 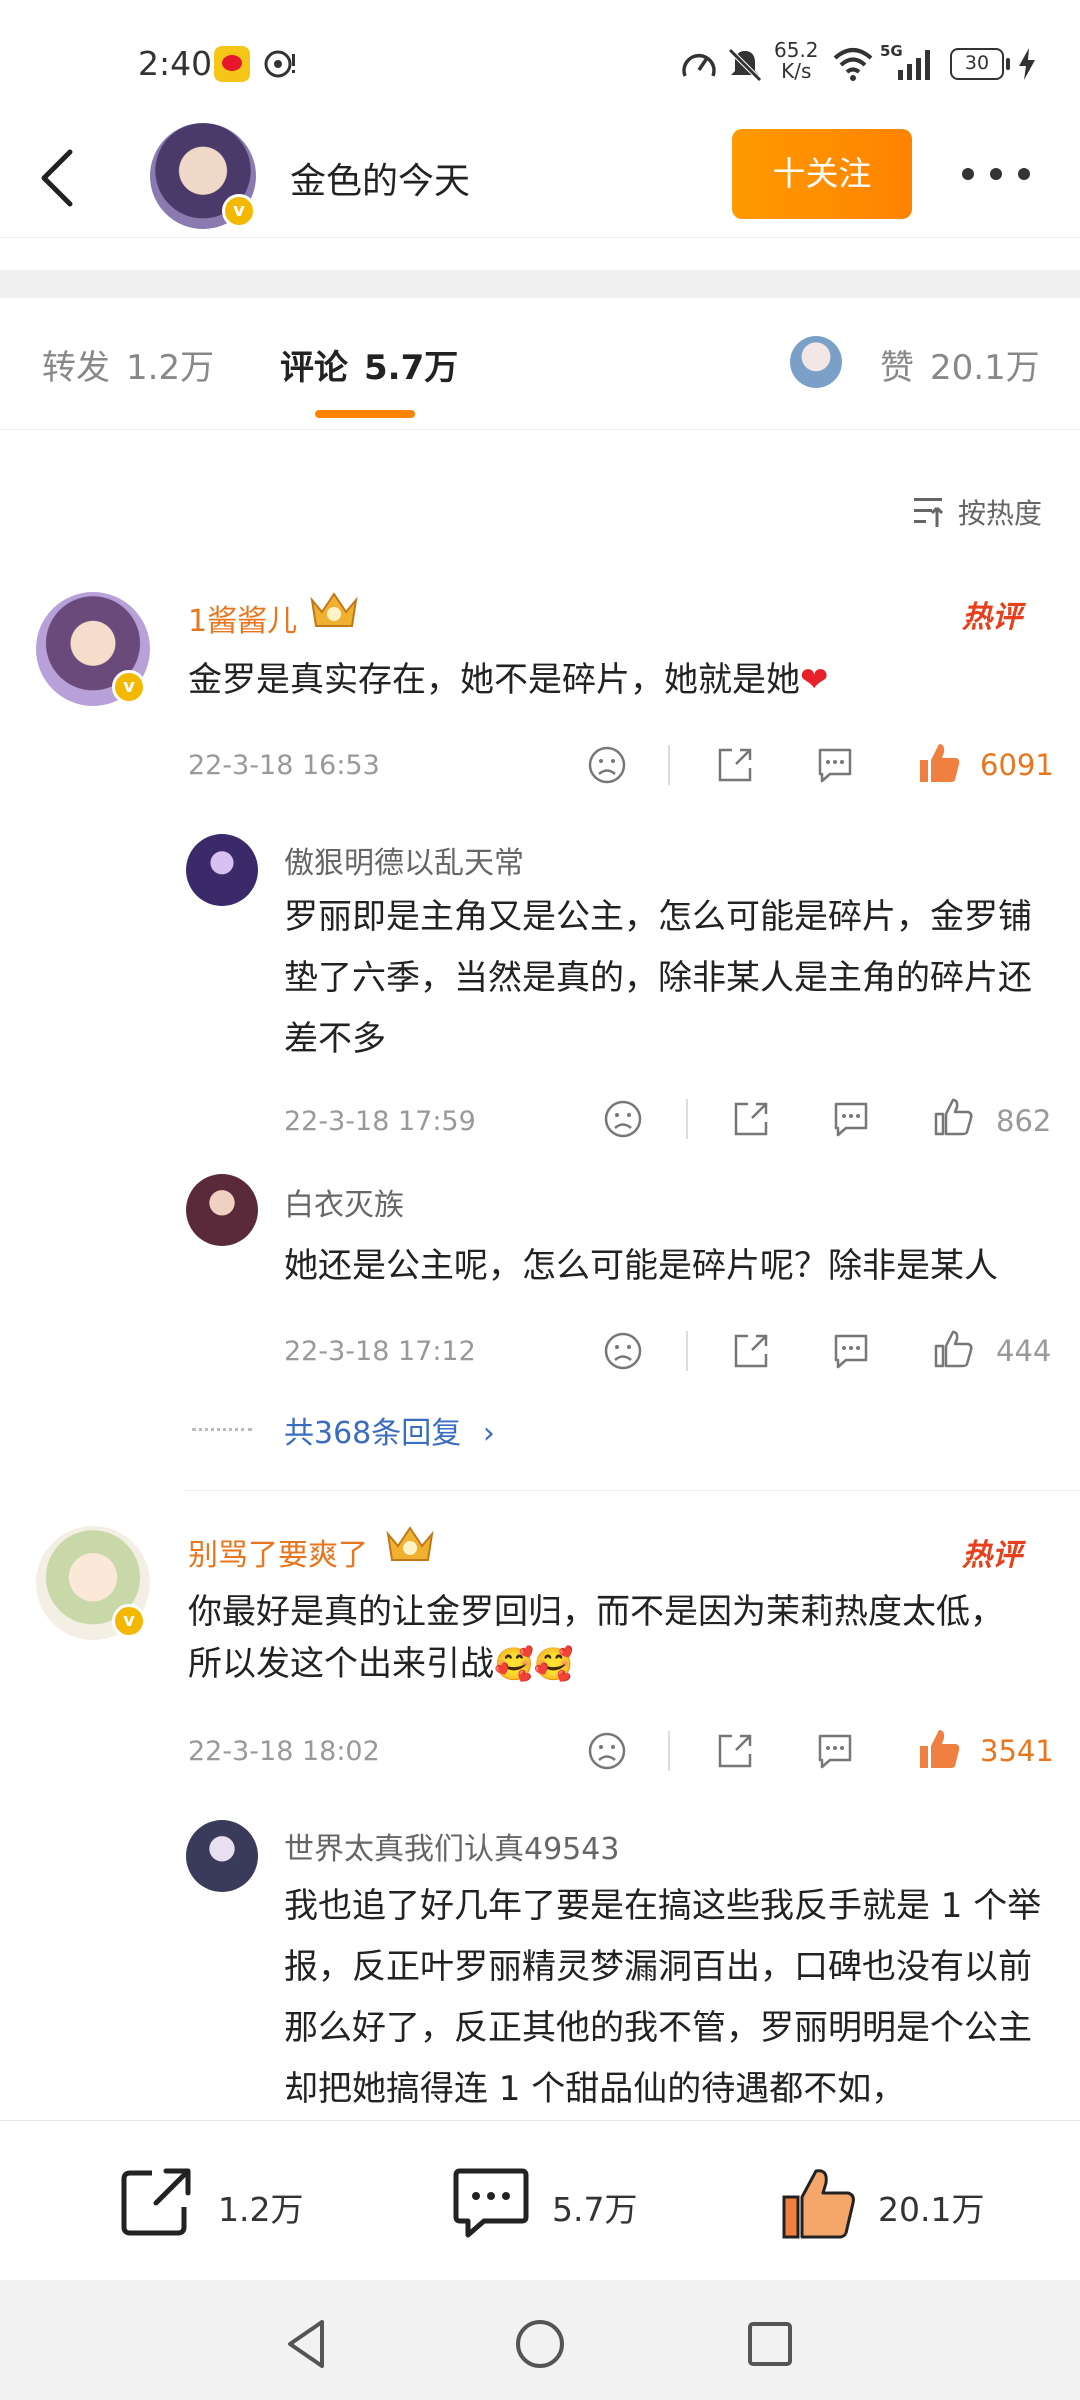 What do you see at coordinates (278, 1552) in the screenshot?
I see `commenter-name: 别骂了要爽了` at bounding box center [278, 1552].